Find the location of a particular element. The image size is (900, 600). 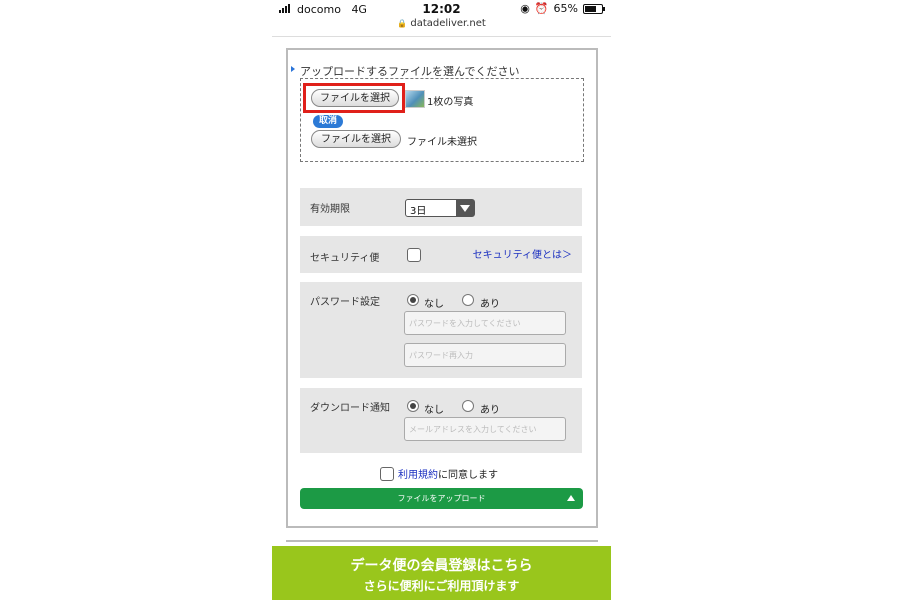

notify-row: ダウンロード通知 なし あり メールアドレスを入力してください is located at coordinates (441, 420).